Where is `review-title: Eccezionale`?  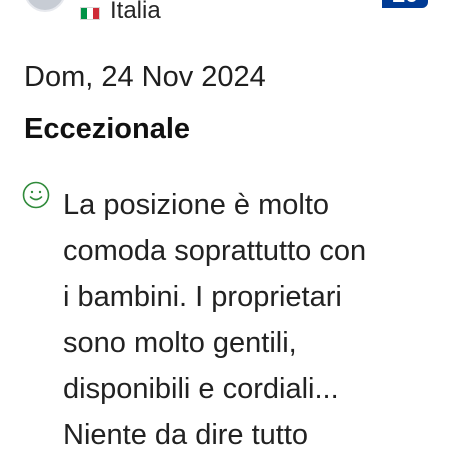
review-title: Eccezionale is located at coordinates (107, 129).